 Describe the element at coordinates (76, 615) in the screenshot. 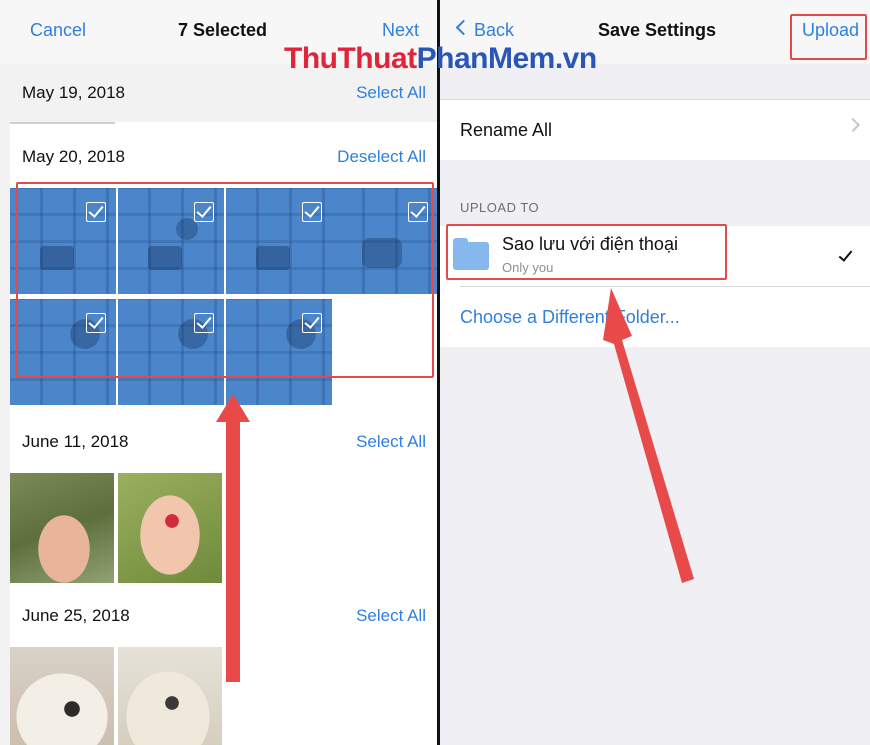

I see `section-date: June 25, 2018` at that location.